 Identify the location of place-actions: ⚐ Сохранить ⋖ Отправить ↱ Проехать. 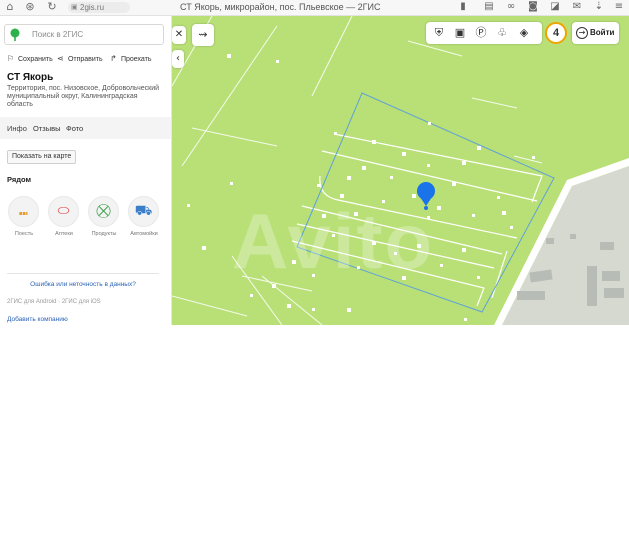
(87, 60).